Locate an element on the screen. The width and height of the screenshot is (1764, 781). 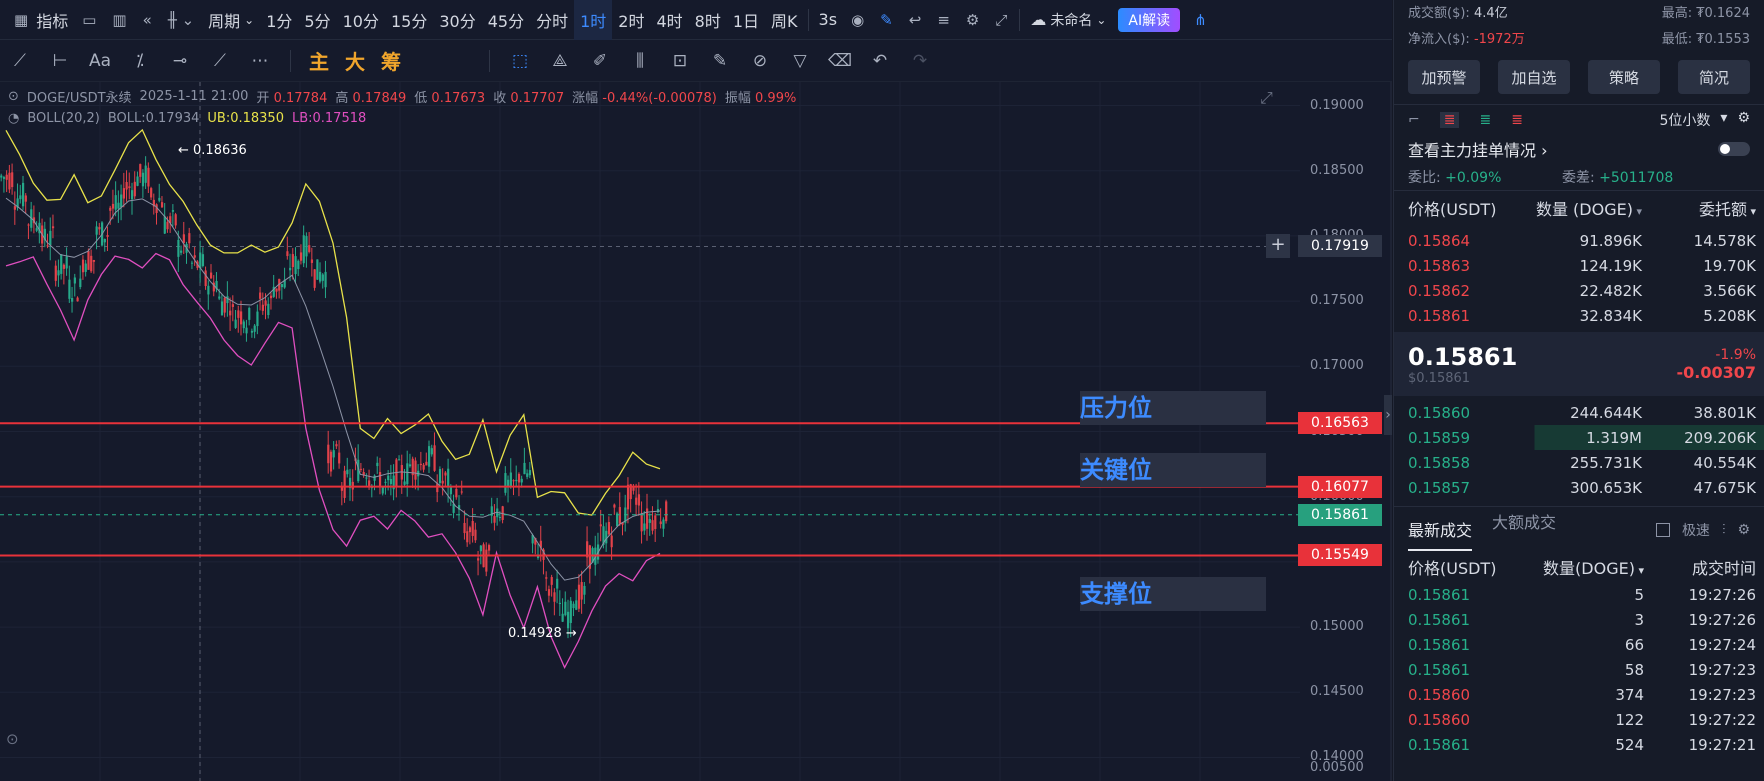
depth-asks-icon: ≣ is located at coordinates (1517, 120).